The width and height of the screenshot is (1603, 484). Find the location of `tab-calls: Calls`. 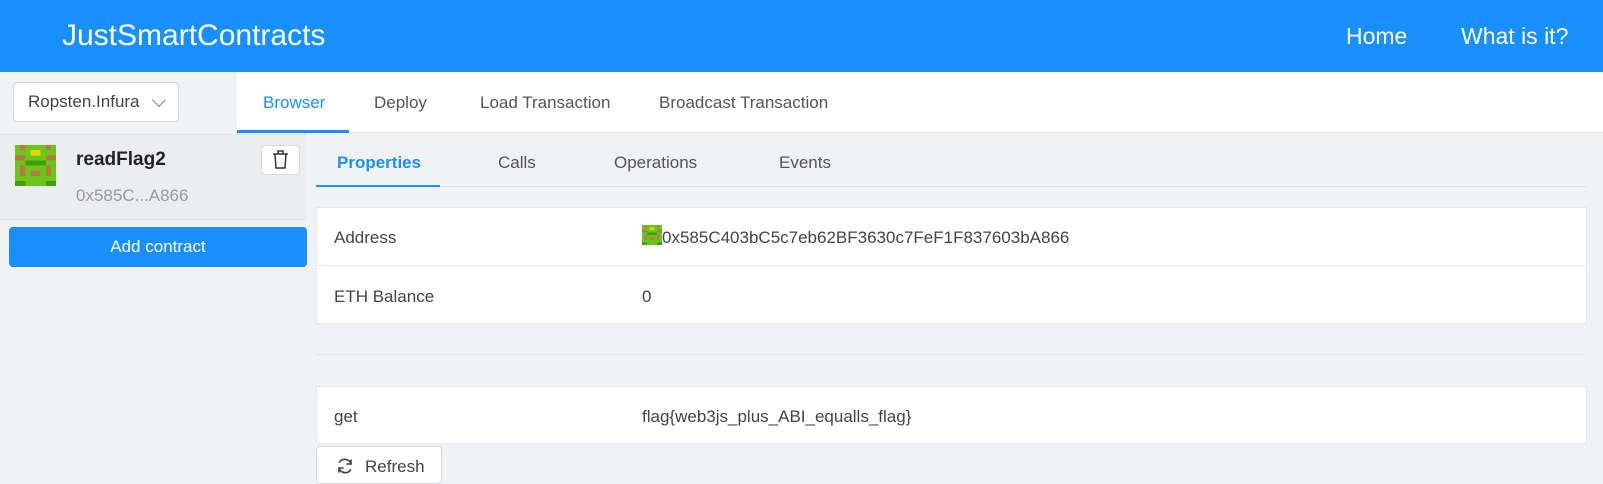

tab-calls: Calls is located at coordinates (517, 163).